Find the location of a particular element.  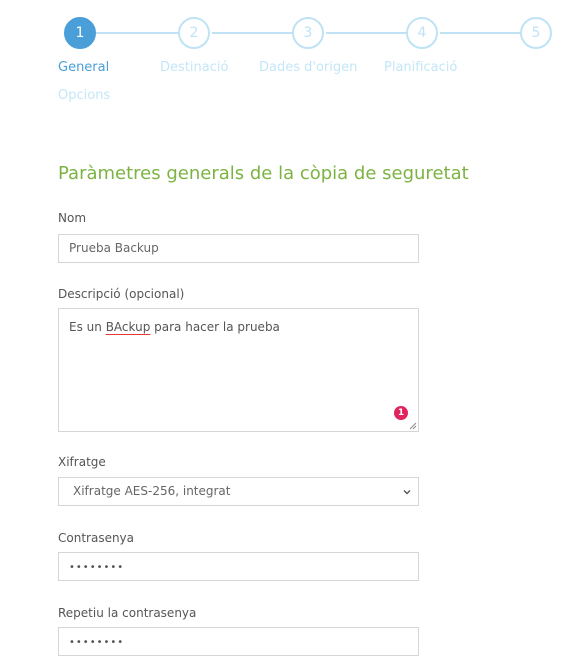

encryption-label: Xifratge is located at coordinates (82, 462).